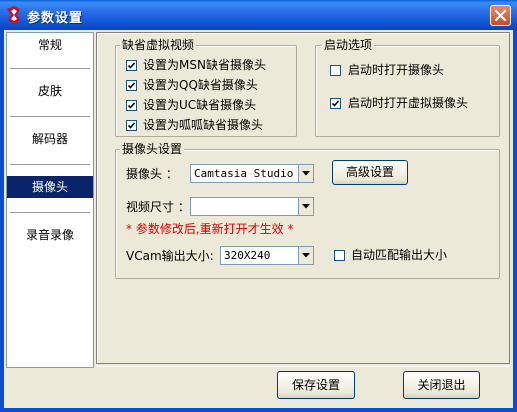  I want to click on checkbox-label: 自动匹配输出大小, so click(399, 255).